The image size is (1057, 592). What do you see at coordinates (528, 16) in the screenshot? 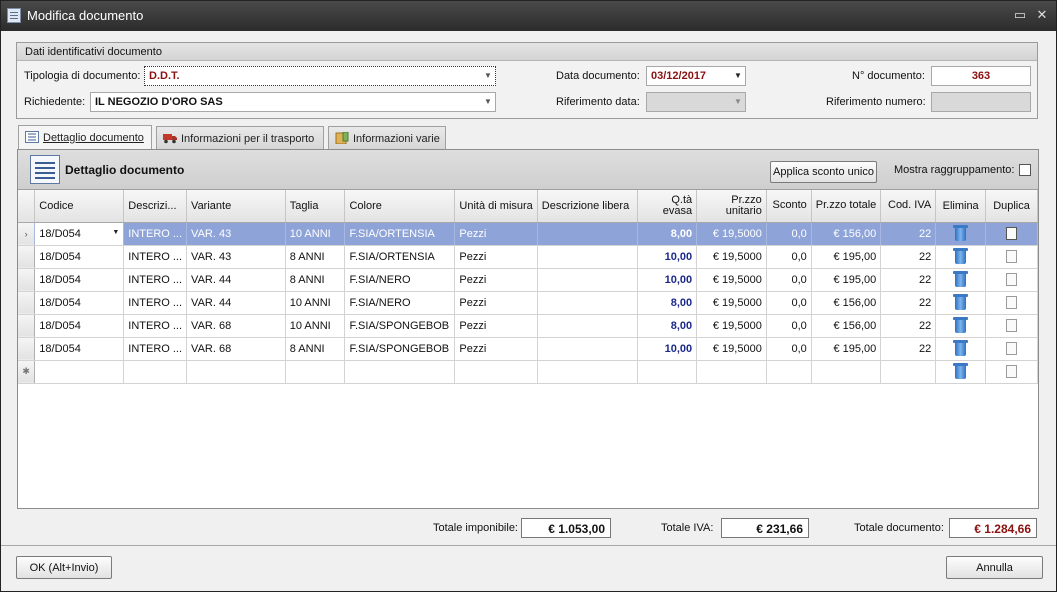
I see `title-bar: Modifica documento ▭ ✕` at bounding box center [528, 16].